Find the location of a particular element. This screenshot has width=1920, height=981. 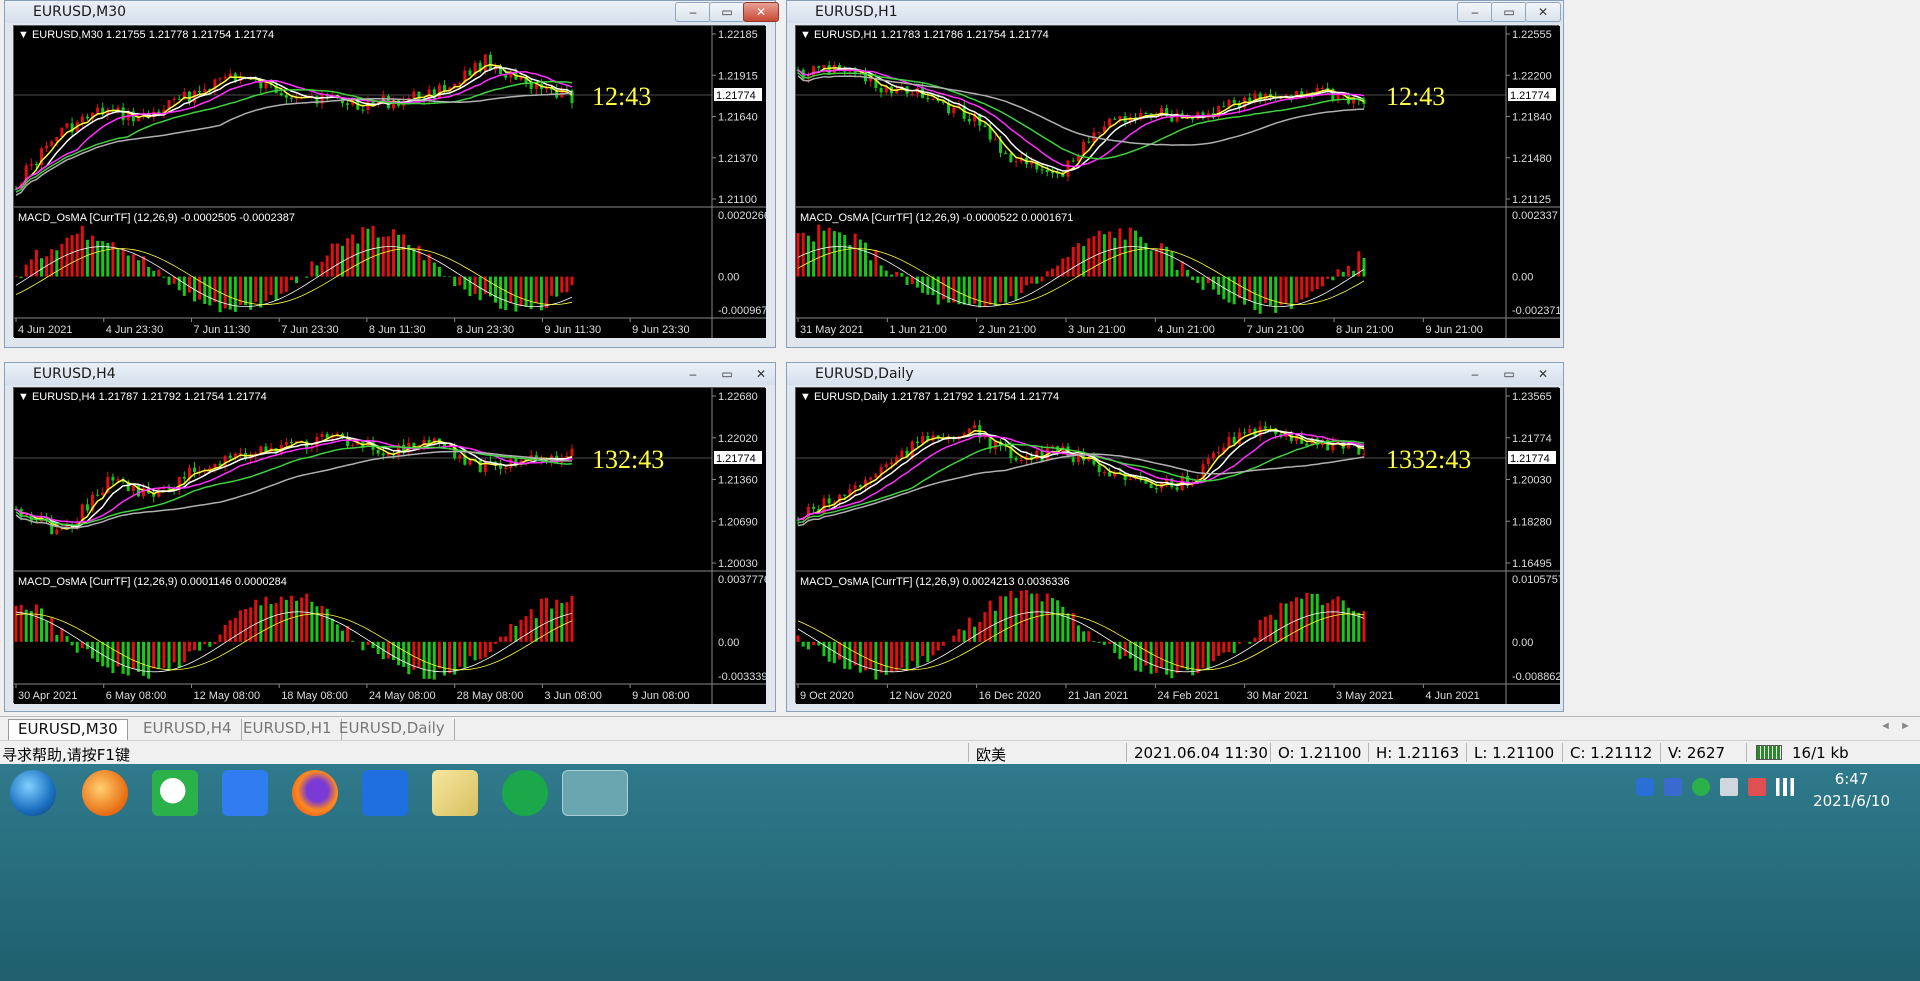

tencent-meeting-icon is located at coordinates (385, 793).